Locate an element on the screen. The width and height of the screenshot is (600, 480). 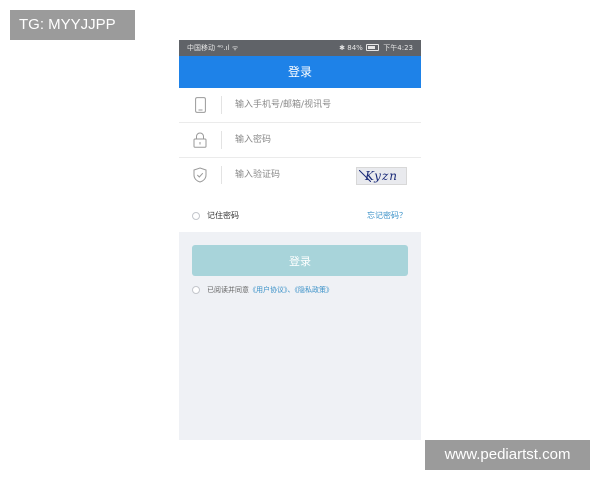
status-right: ✱ 84% 下午4:23 is located at coordinates (376, 48).